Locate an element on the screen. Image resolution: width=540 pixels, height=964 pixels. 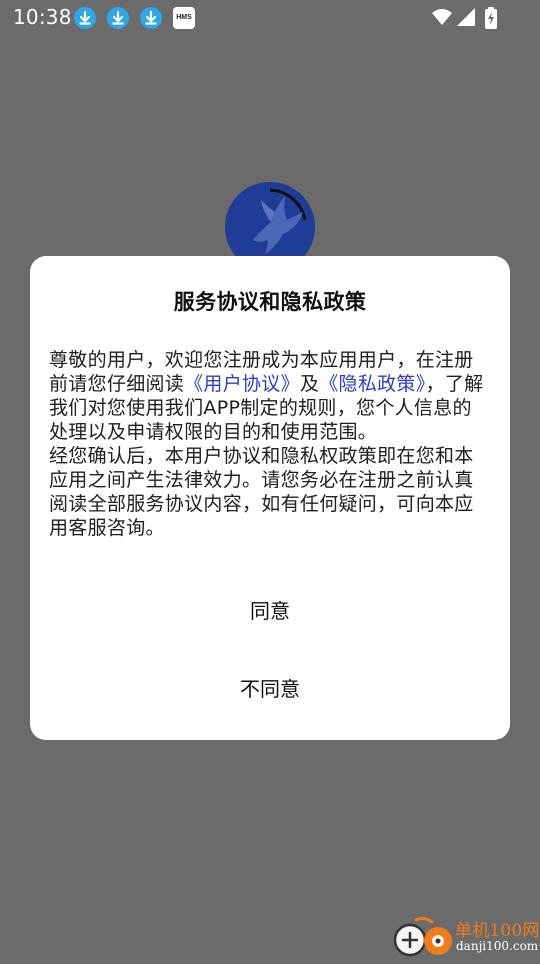
wifi-icon is located at coordinates (442, 19).